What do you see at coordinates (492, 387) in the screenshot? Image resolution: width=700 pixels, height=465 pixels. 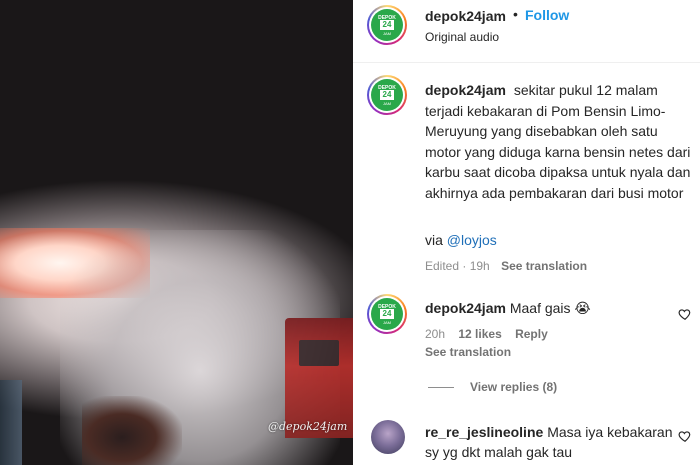 I see `view-replies-button: View replies (8)` at bounding box center [492, 387].